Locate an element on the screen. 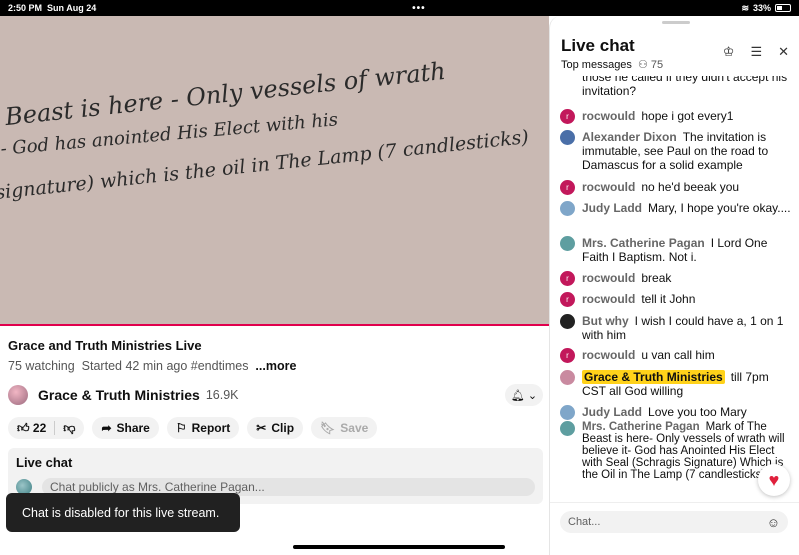  channel-name: Grace & Truth Ministries is located at coordinates (119, 395).